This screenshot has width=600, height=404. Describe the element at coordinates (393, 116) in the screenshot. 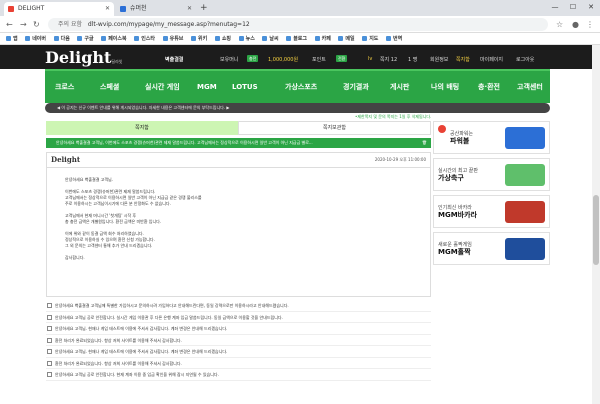

I see `message-notice: •제한쪽지 및 문의 쪽지는 1일 후 삭제됩니다.` at that location.